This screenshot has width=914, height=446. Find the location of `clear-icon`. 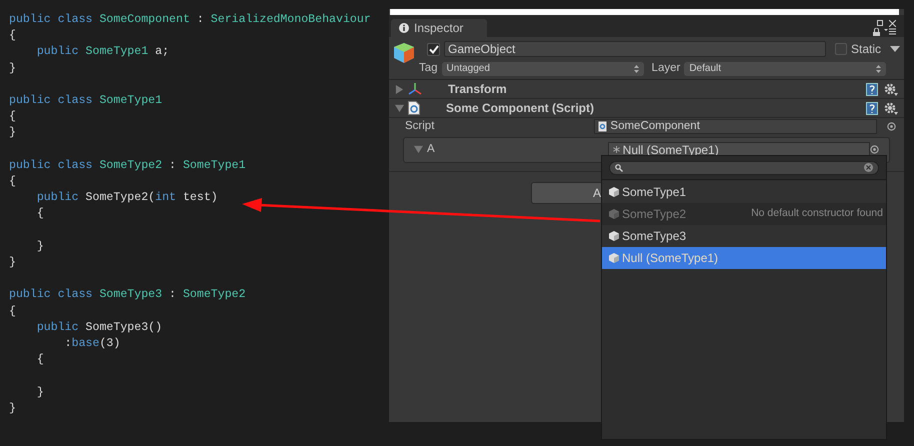

clear-icon is located at coordinates (868, 167).